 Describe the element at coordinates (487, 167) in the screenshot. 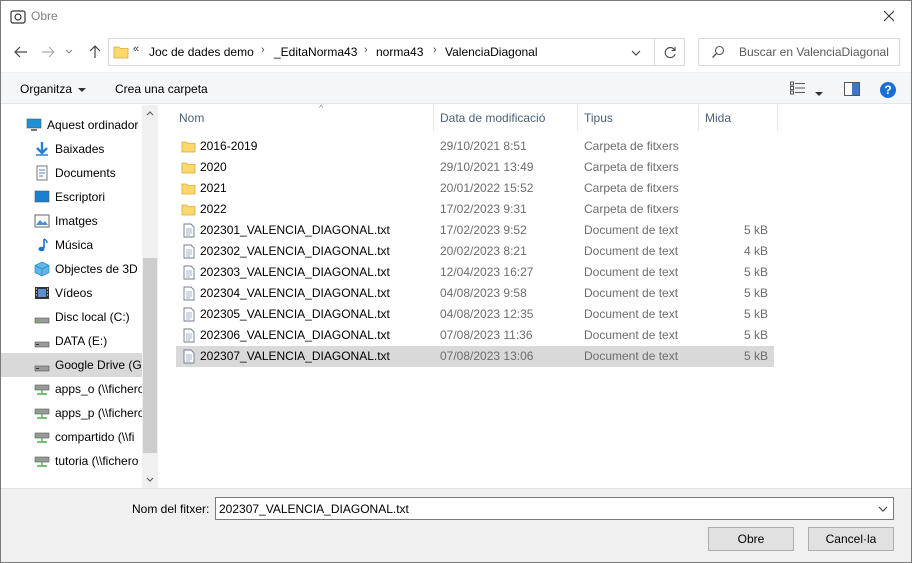

I see `file-date: 29/10/2021 13:49` at that location.